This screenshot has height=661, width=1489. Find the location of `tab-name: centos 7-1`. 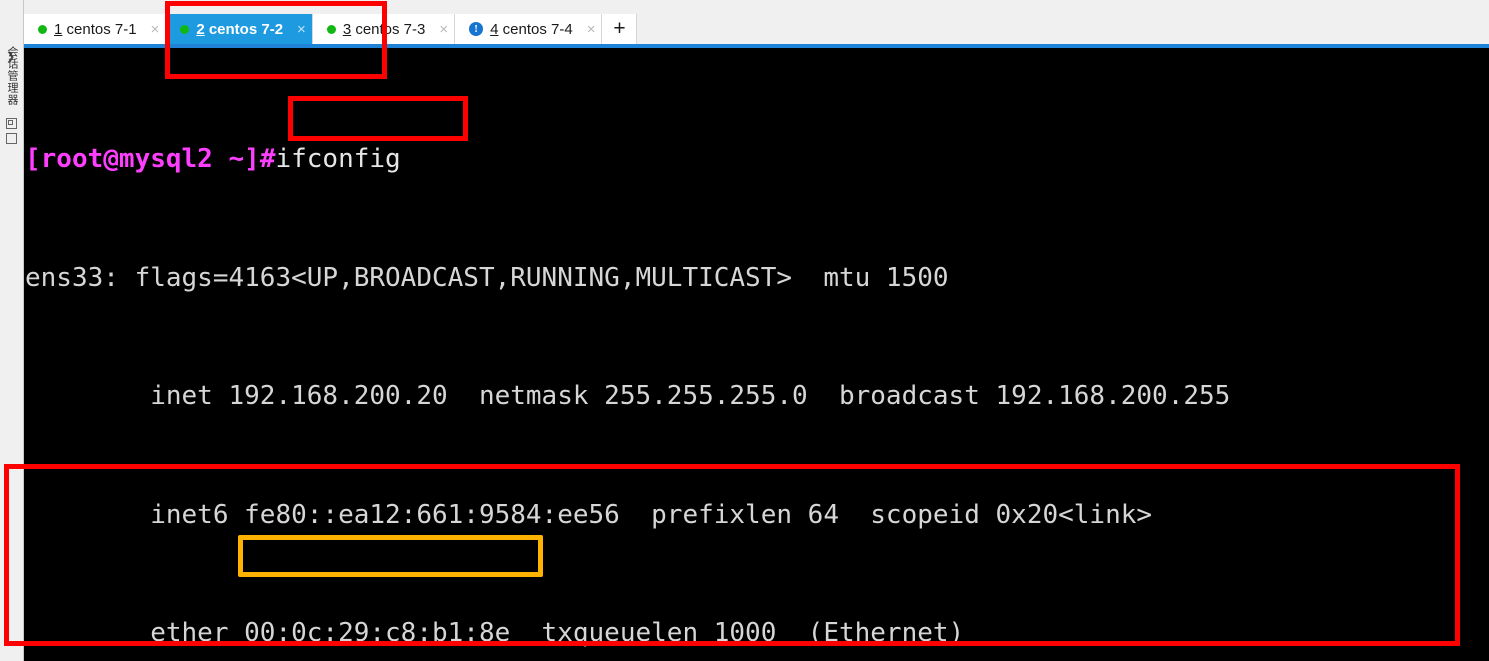

tab-name: centos 7-1 is located at coordinates (99, 29).